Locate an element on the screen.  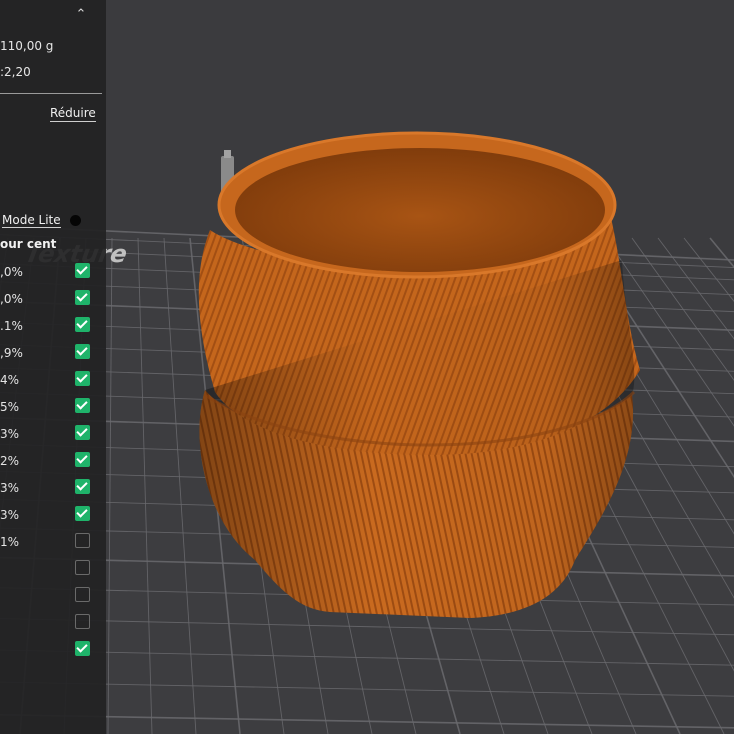
collapse-up-icon: ⌃ is located at coordinates (81, 15).